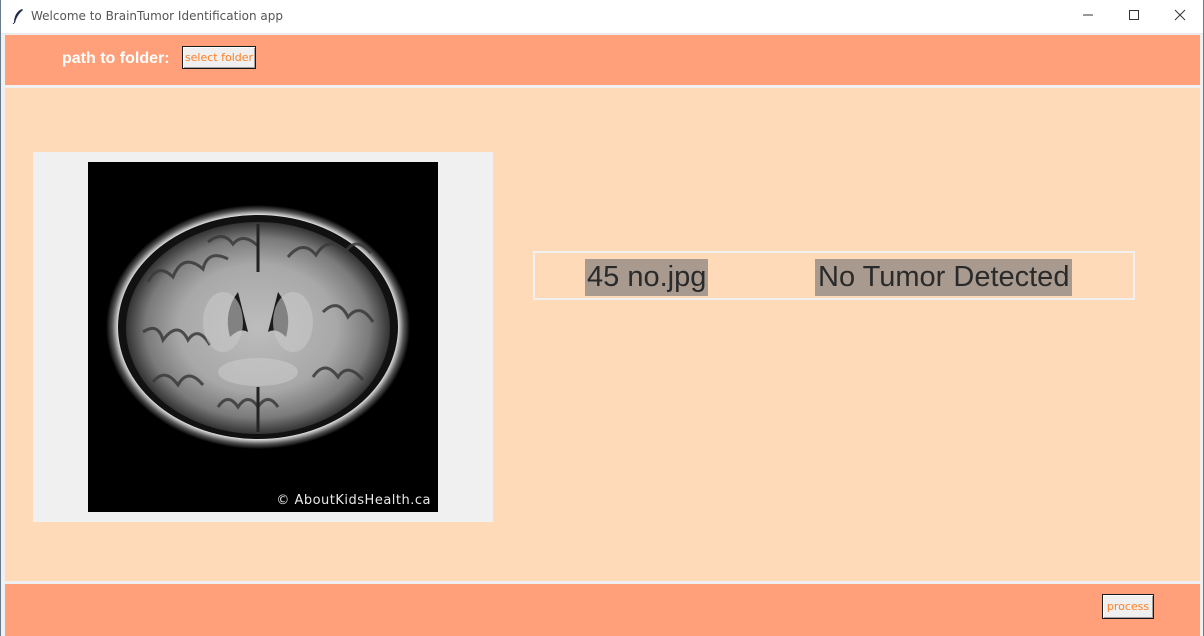  What do you see at coordinates (647, 277) in the screenshot?
I see `filename-label: 45 no.jpg` at bounding box center [647, 277].